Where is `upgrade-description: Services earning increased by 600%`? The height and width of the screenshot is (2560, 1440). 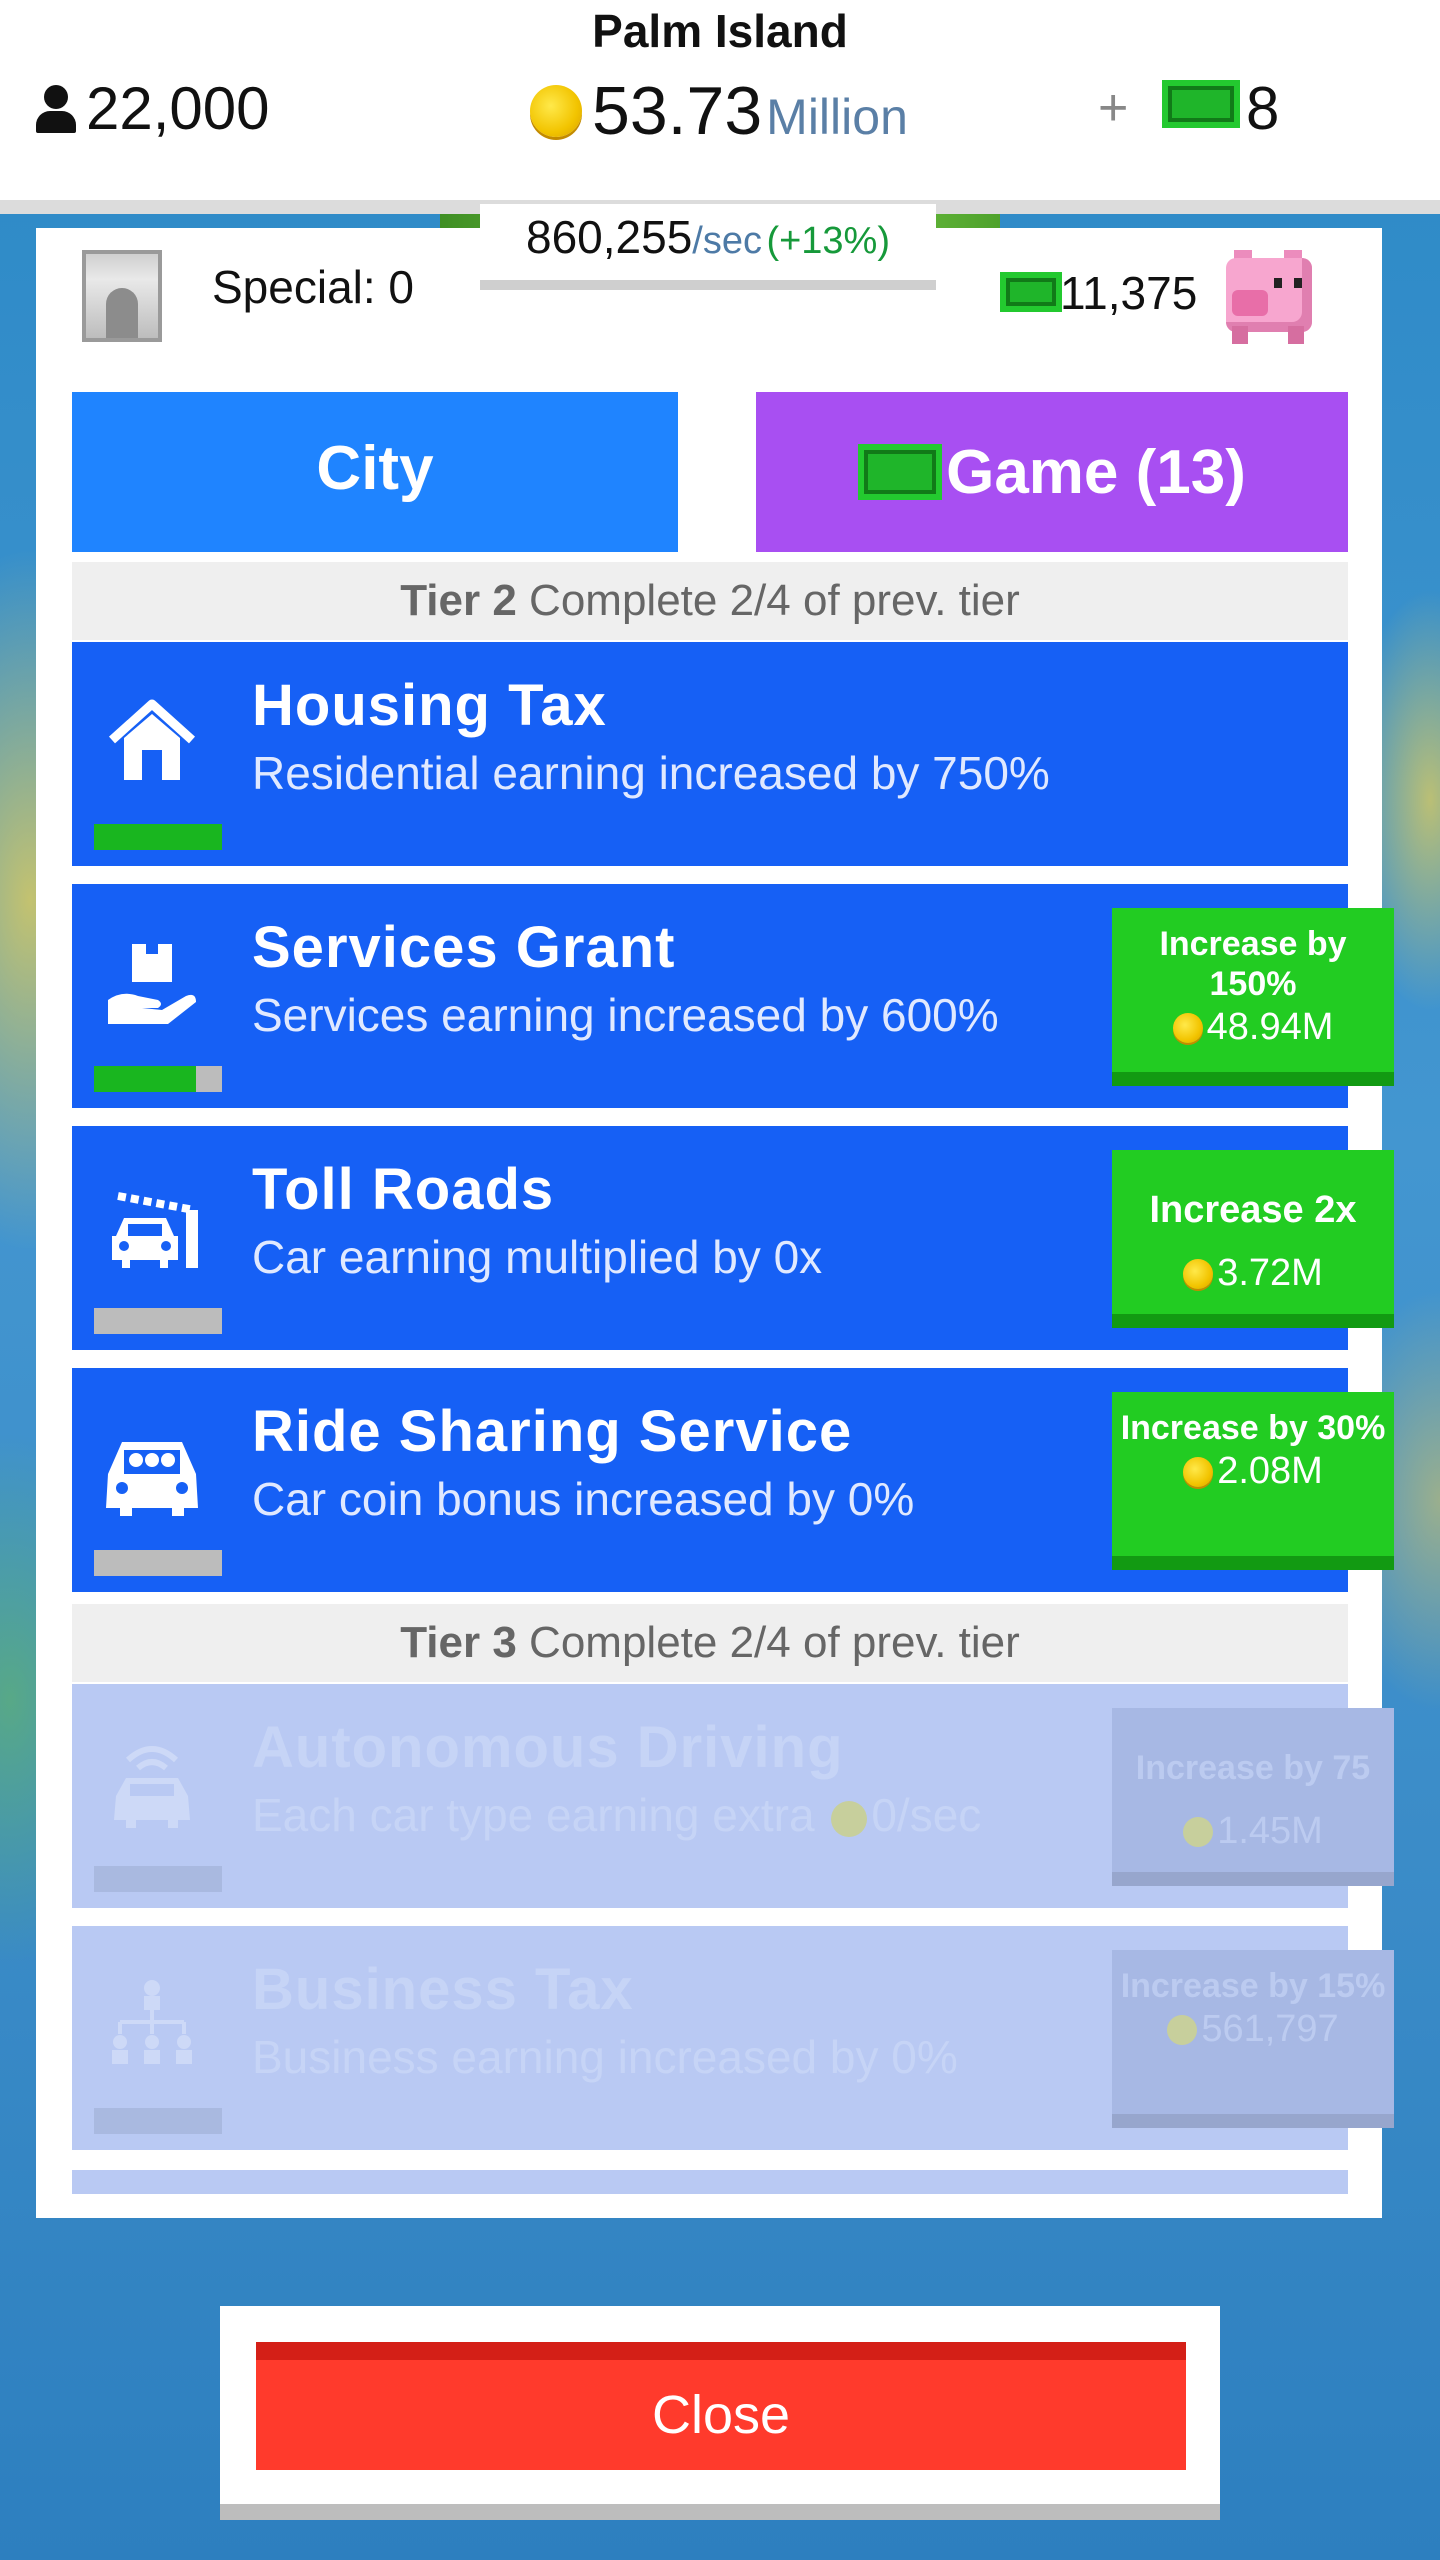
upgrade-description: Services earning increased by 600% is located at coordinates (625, 1015).